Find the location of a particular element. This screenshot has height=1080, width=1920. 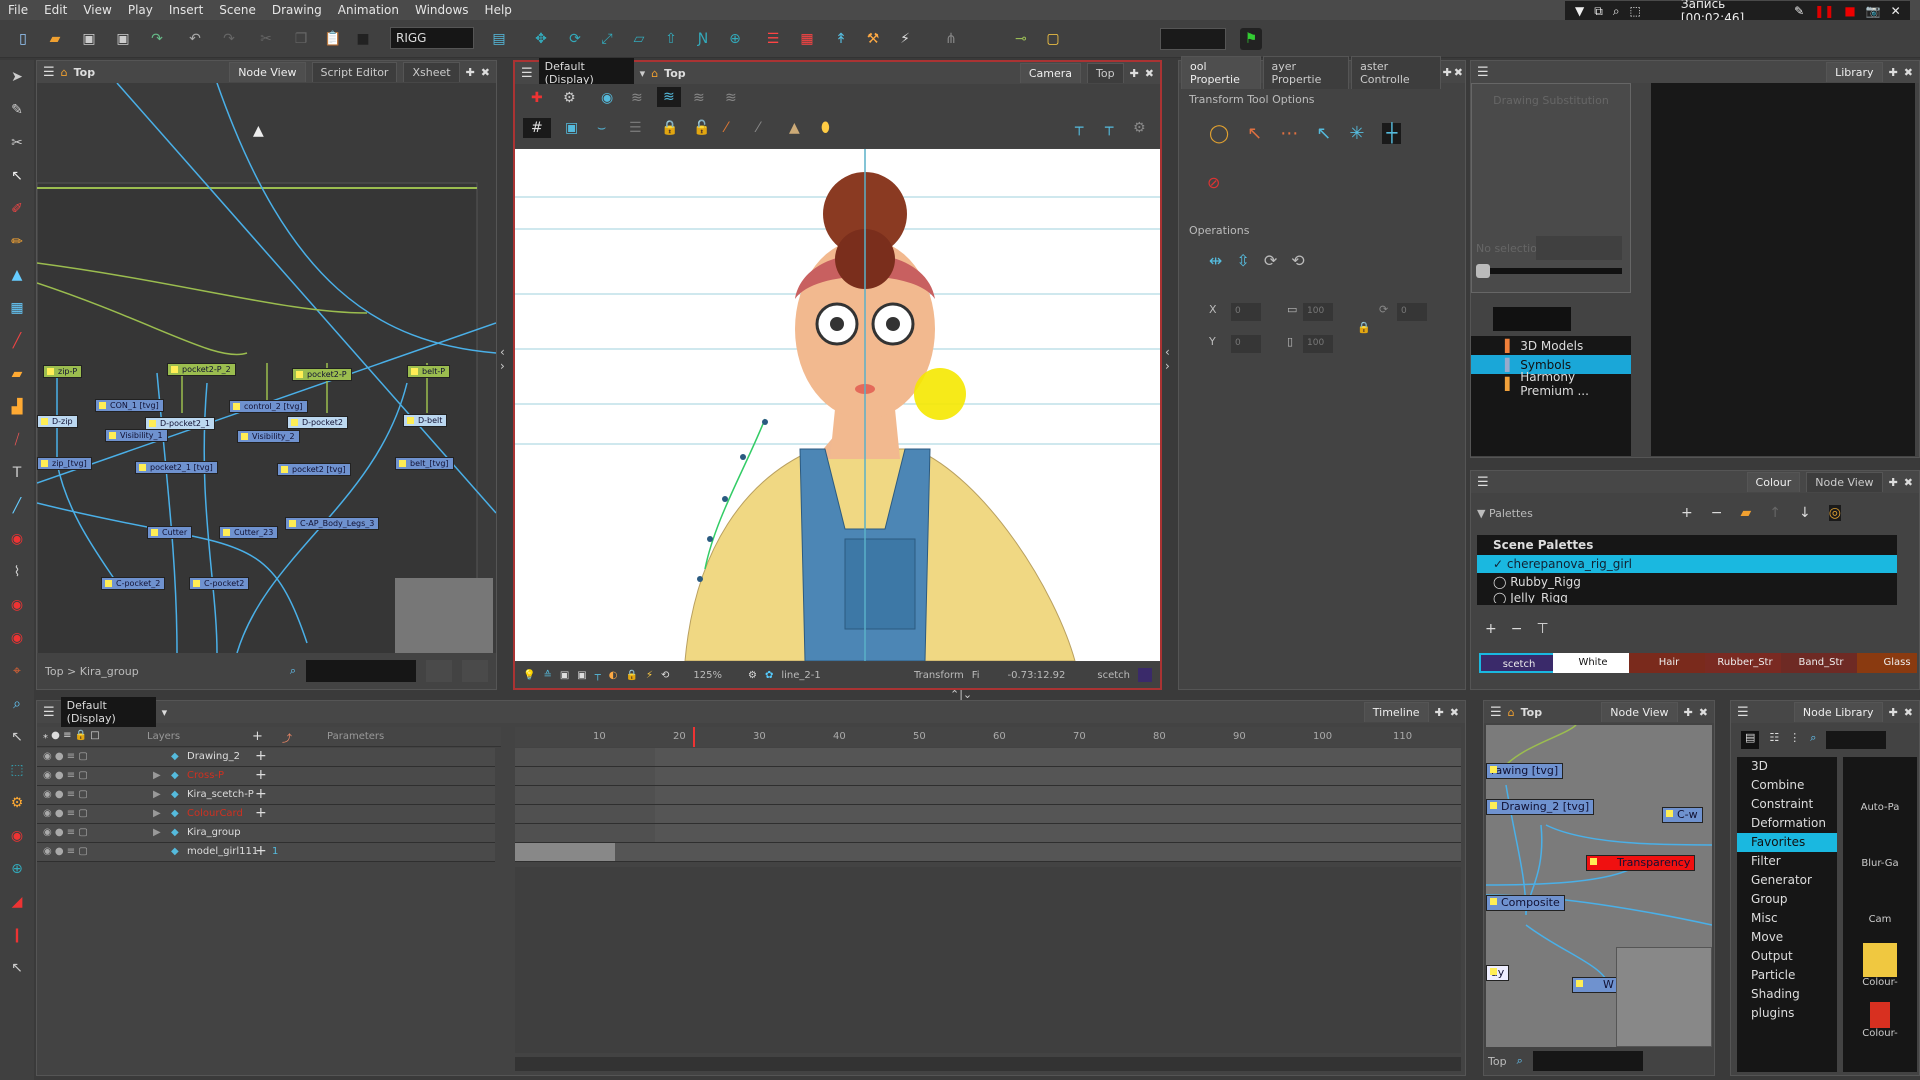

workspace-select: RIGG is located at coordinates (432, 38).